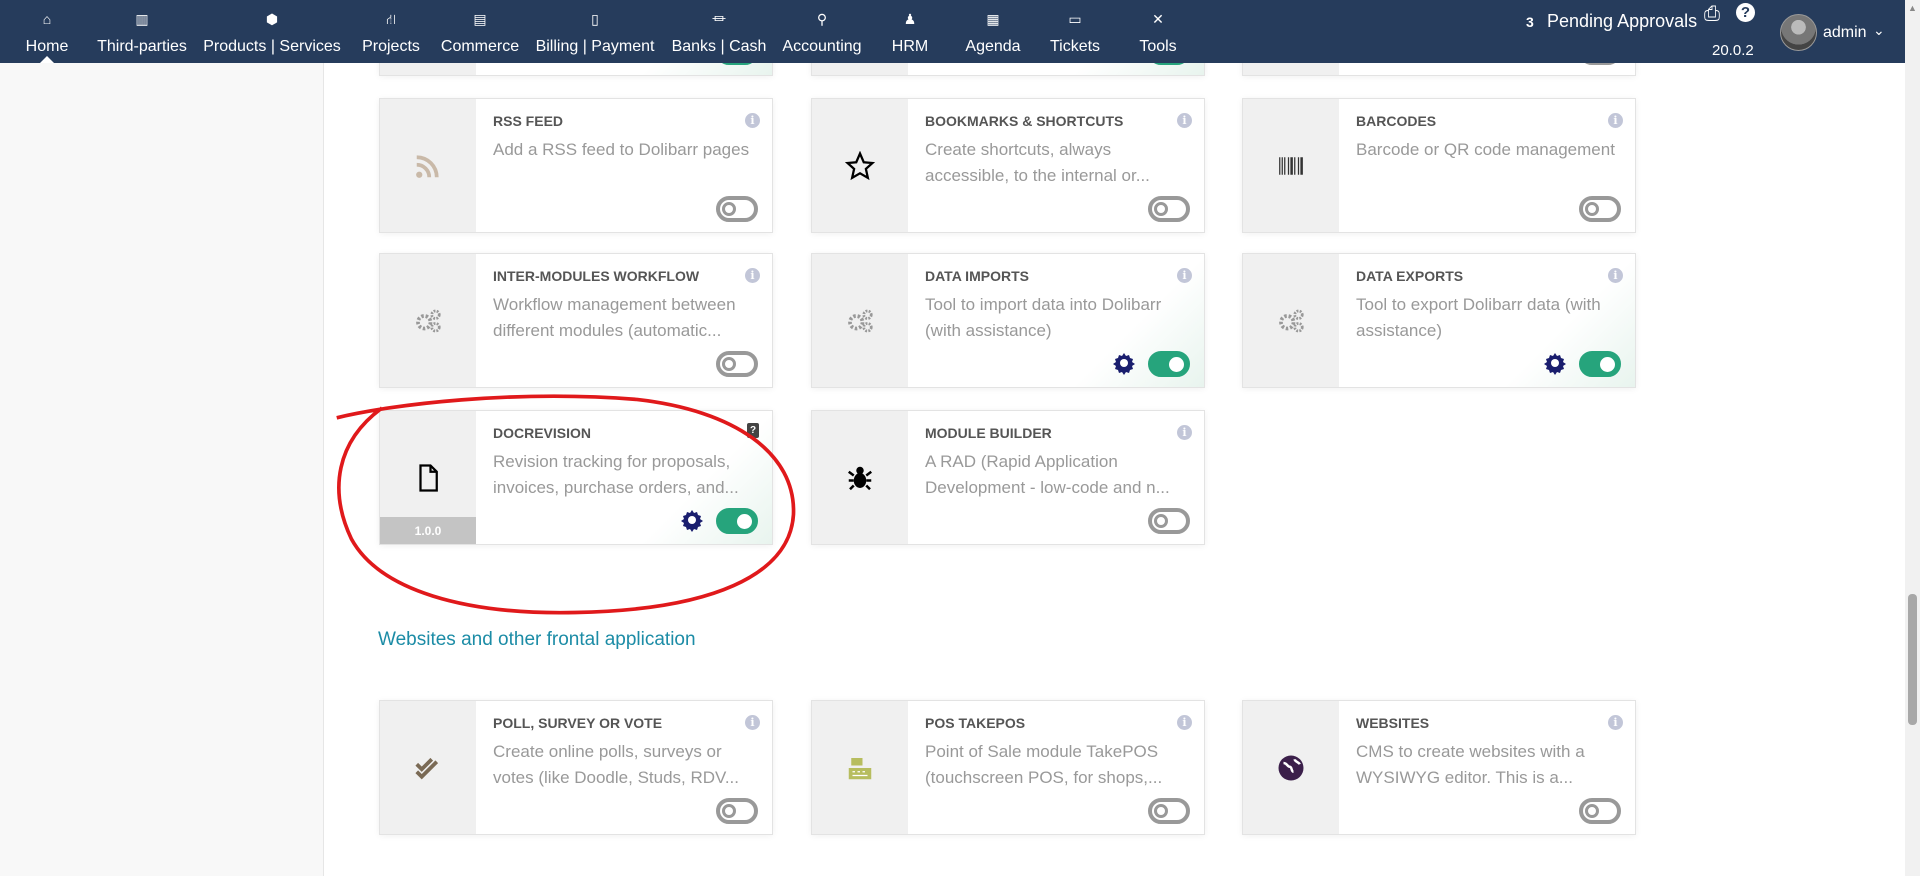  I want to click on avatar, so click(1798, 32).